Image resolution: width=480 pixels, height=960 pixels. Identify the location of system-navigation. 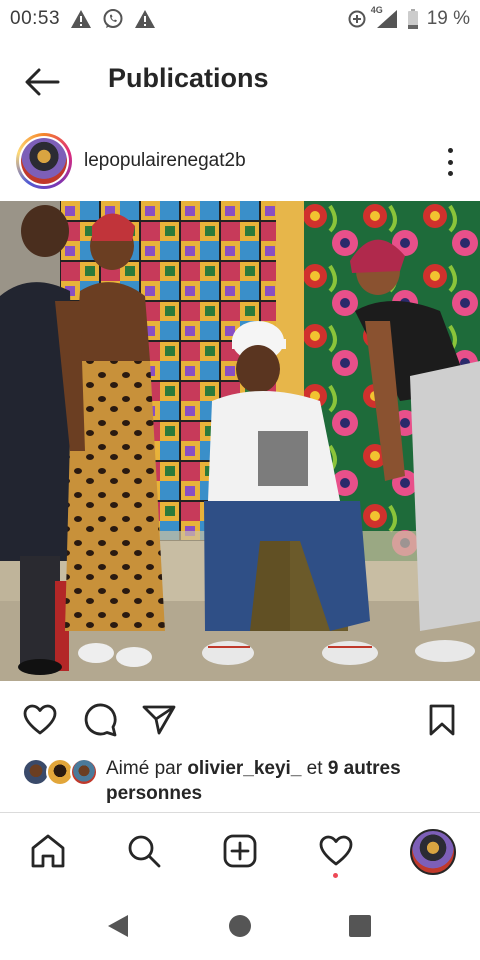
(240, 925).